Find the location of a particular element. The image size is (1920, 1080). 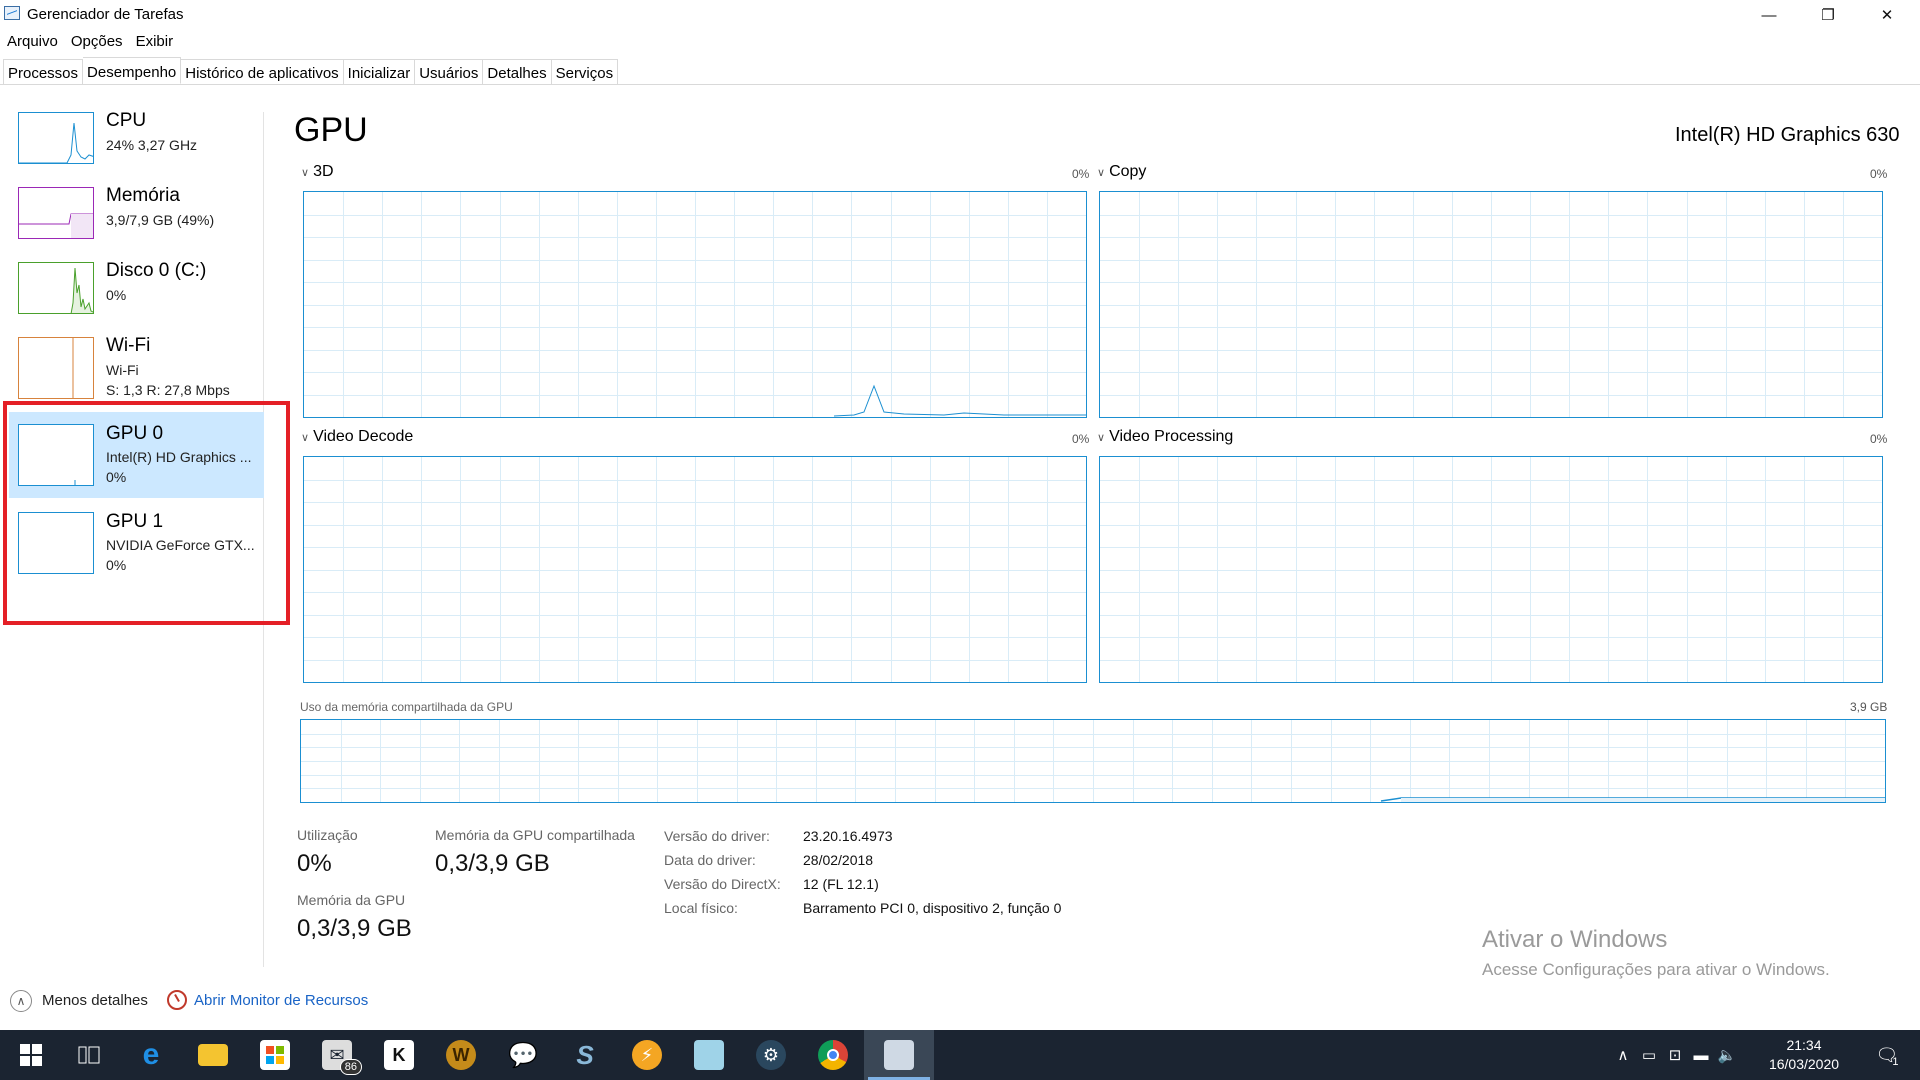

physical-location-key: Local físico: is located at coordinates (701, 908).